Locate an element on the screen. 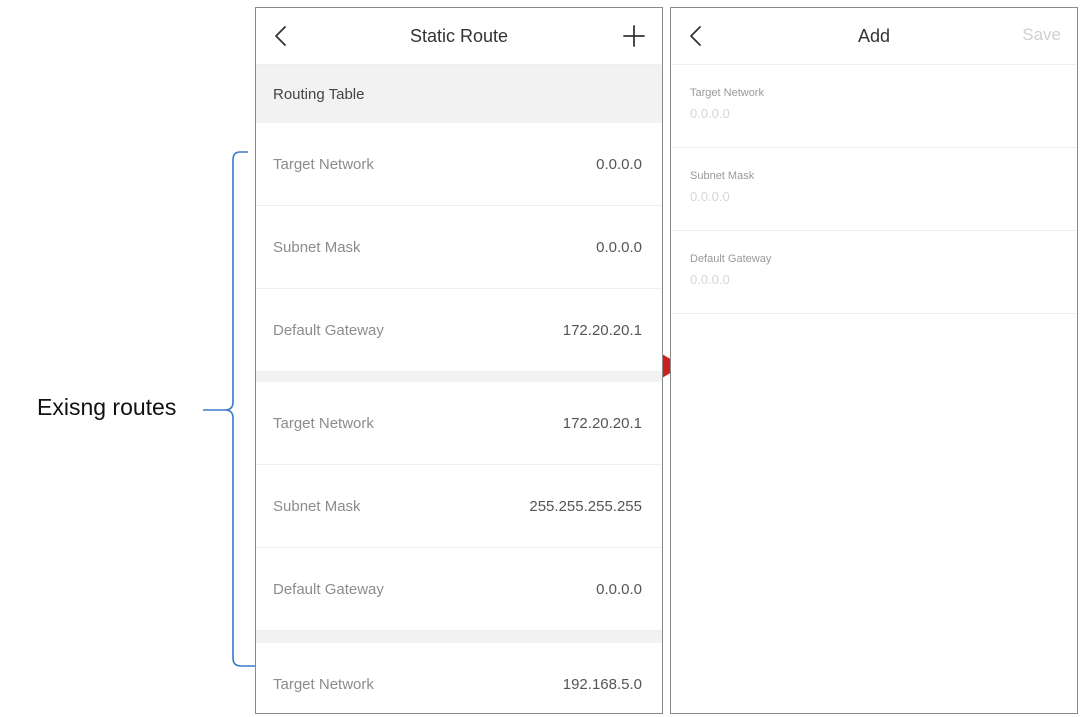 The width and height of the screenshot is (1081, 717). route-group: Target Network 192.168.5.0 is located at coordinates (459, 678).